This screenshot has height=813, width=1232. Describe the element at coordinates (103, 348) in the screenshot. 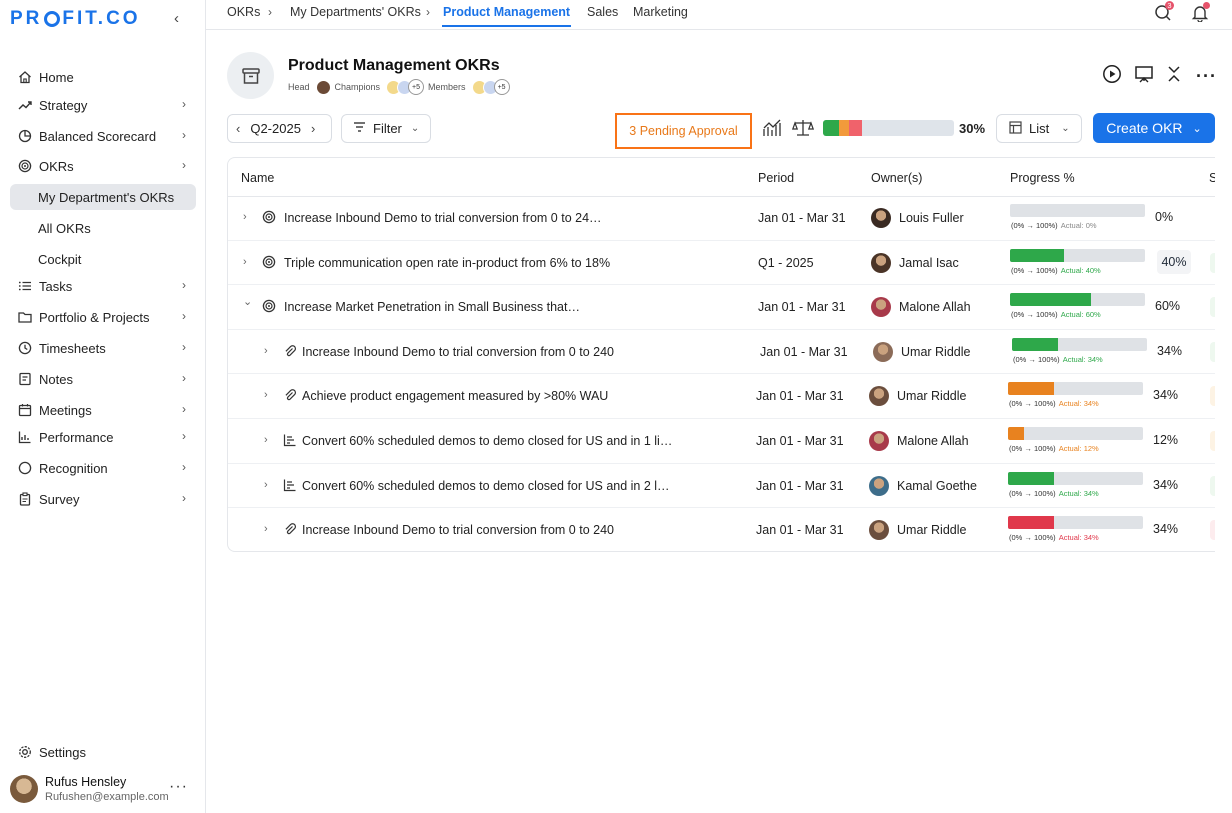

I see `sidebar-item-timesheets: Timesheets ›` at that location.